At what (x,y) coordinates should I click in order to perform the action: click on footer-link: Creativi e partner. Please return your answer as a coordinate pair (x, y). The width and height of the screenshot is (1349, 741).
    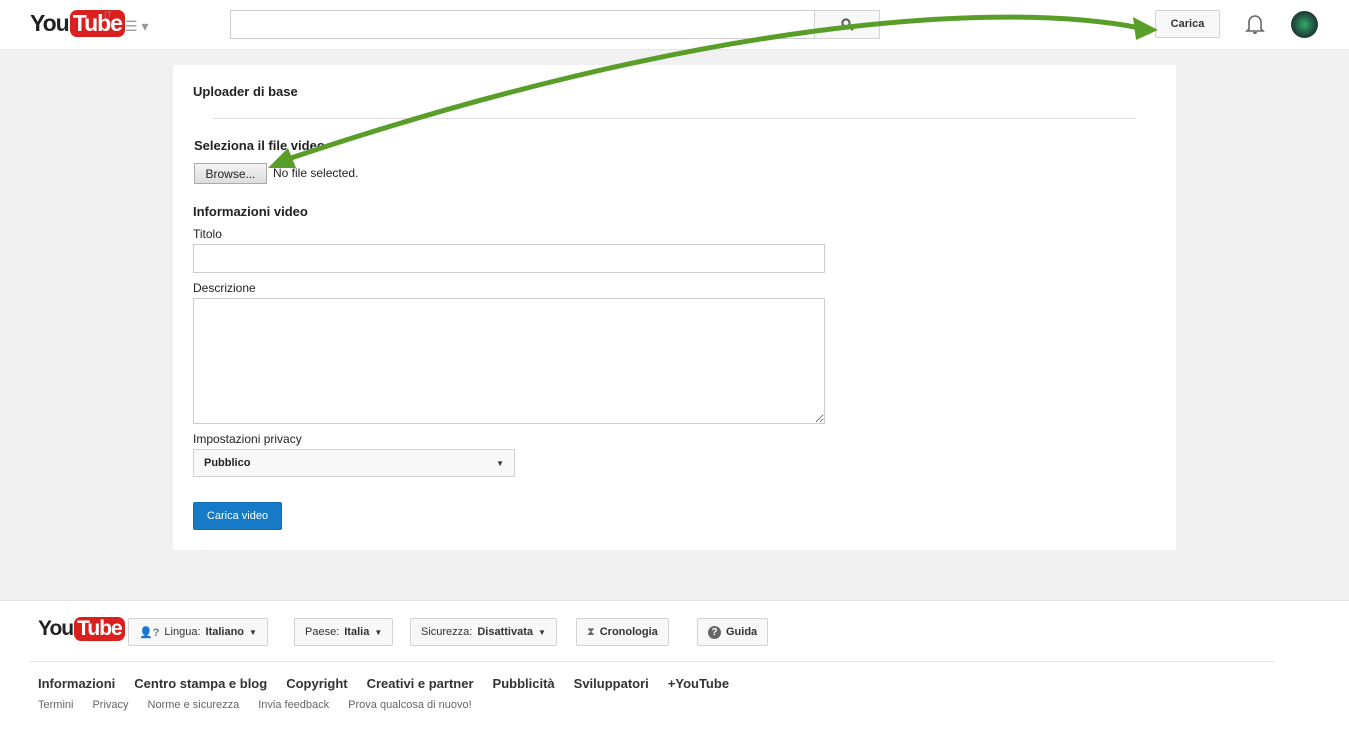
    Looking at the image, I should click on (420, 683).